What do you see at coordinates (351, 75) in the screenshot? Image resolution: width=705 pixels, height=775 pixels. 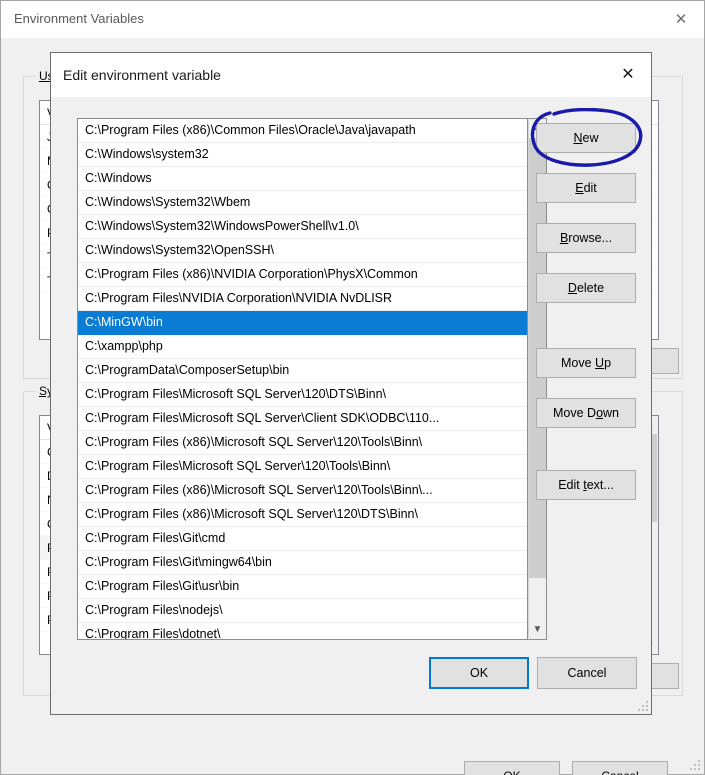 I see `dialog-title-bar: Edit environment variable ✕` at bounding box center [351, 75].